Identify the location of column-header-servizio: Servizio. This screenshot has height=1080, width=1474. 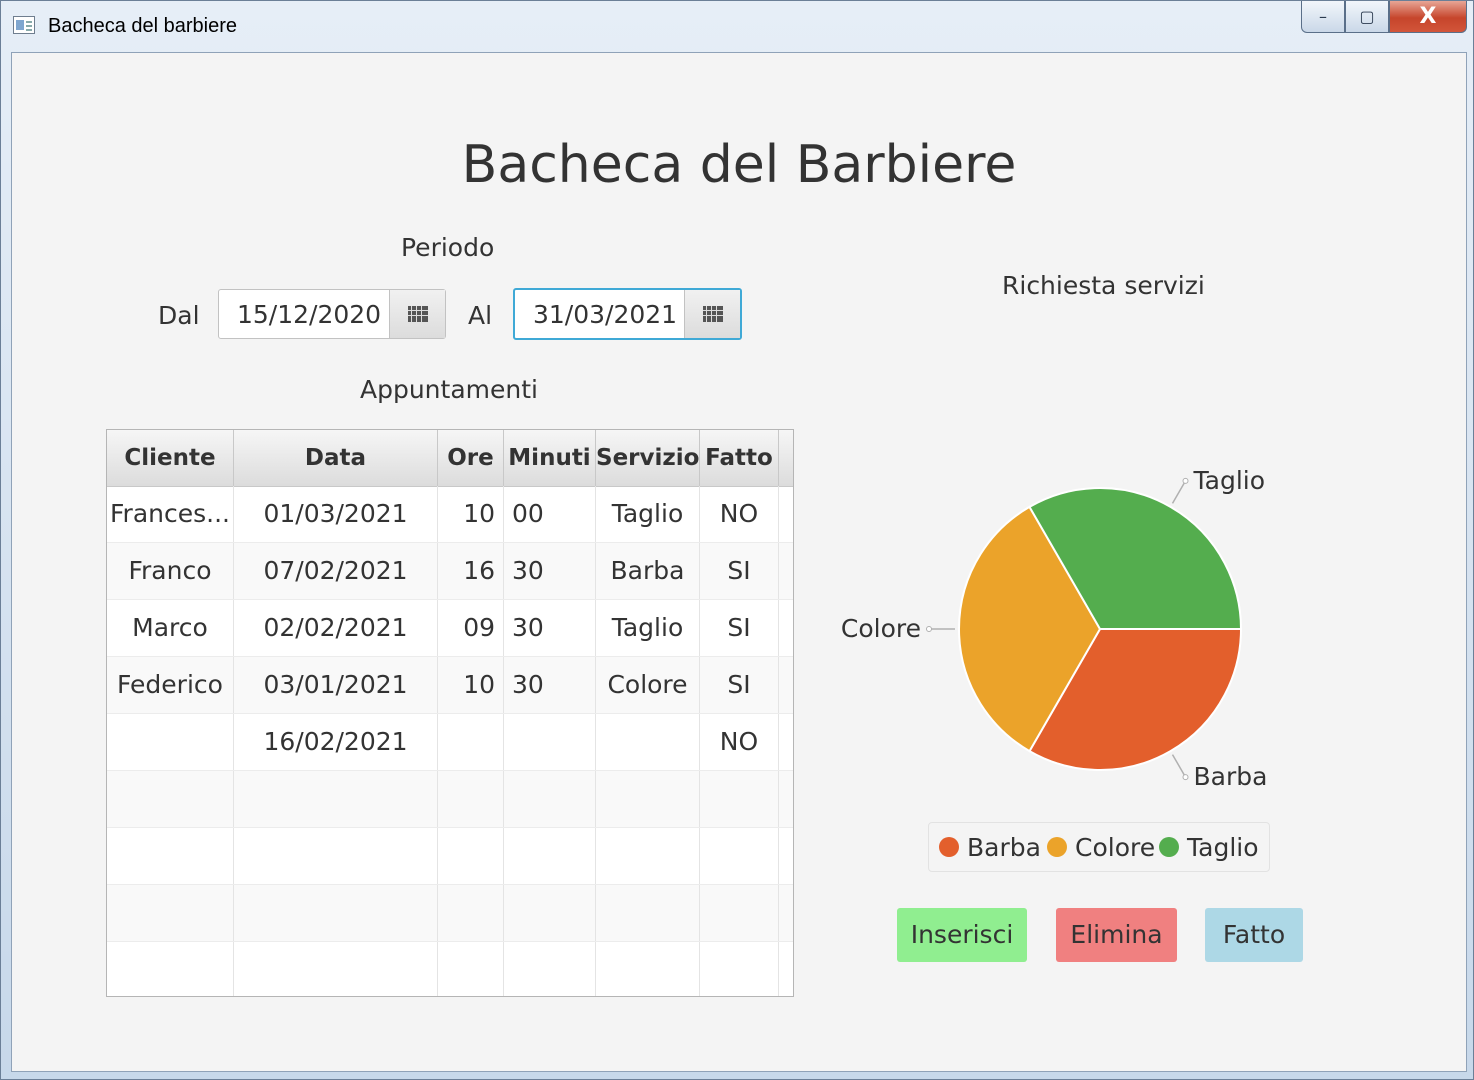
(648, 458).